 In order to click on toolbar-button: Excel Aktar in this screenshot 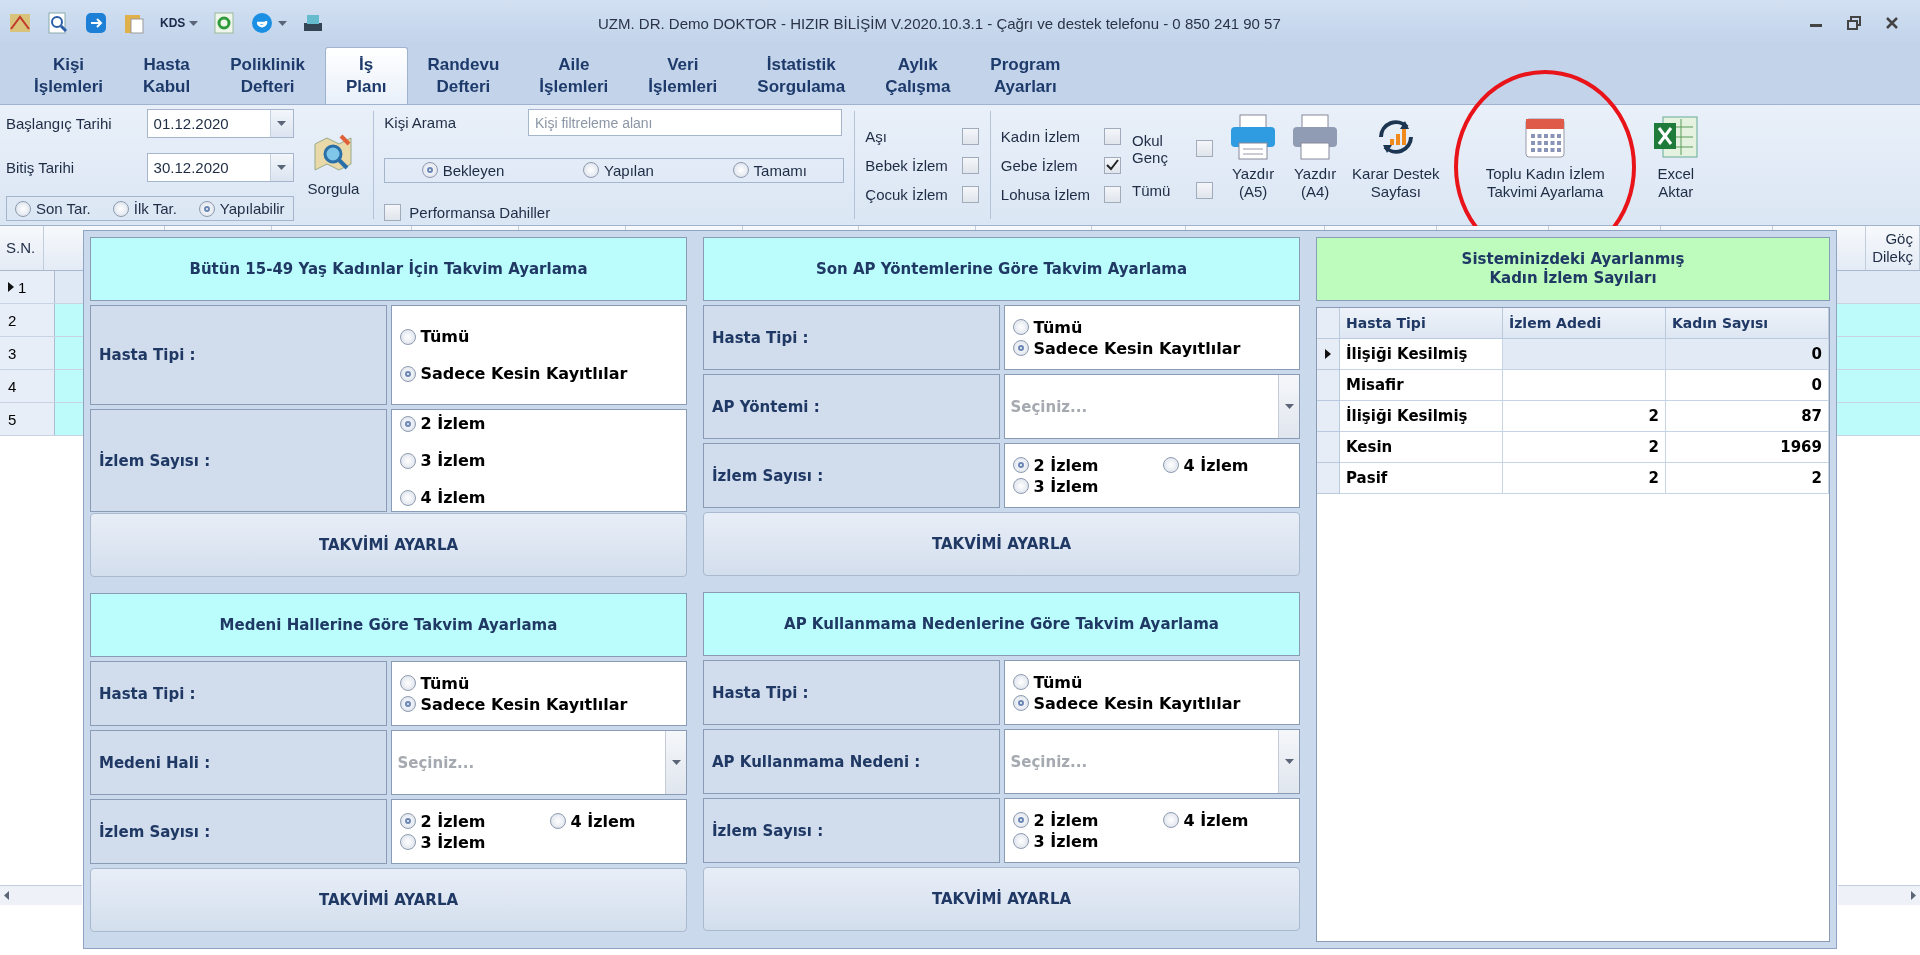, I will do `click(1675, 165)`.